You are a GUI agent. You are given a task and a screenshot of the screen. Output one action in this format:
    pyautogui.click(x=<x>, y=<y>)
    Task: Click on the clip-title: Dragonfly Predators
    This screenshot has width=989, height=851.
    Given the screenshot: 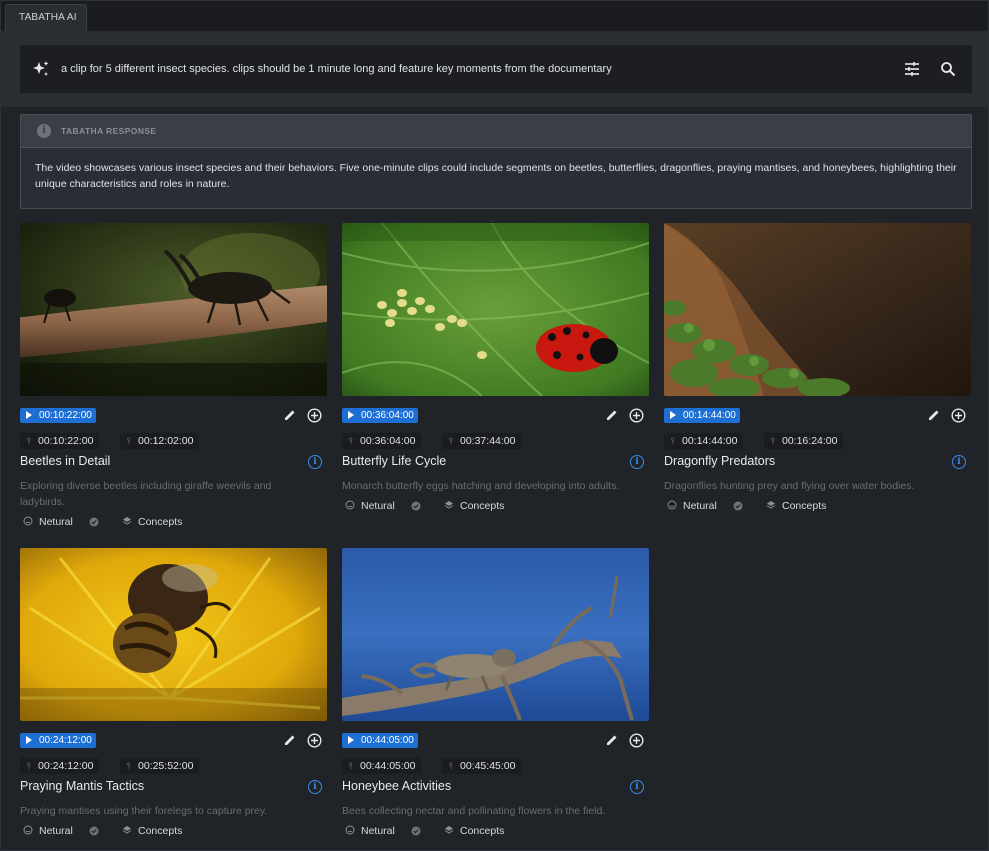 What is the action you would take?
    pyautogui.click(x=720, y=461)
    